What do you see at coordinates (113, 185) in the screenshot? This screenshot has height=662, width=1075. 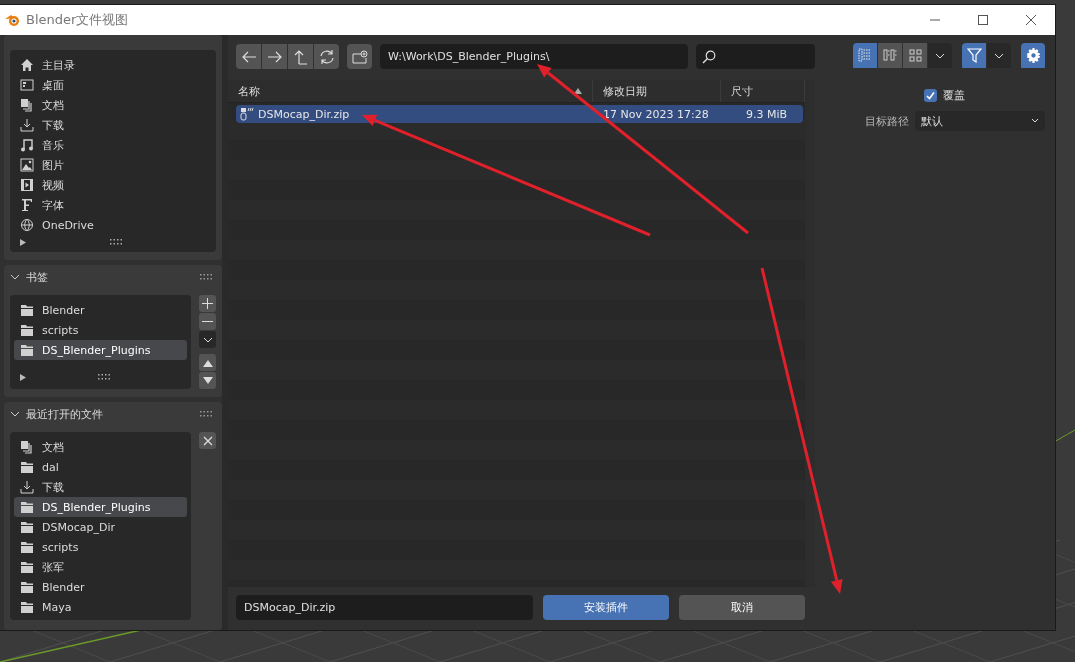 I see `sidebar-item: 视频` at bounding box center [113, 185].